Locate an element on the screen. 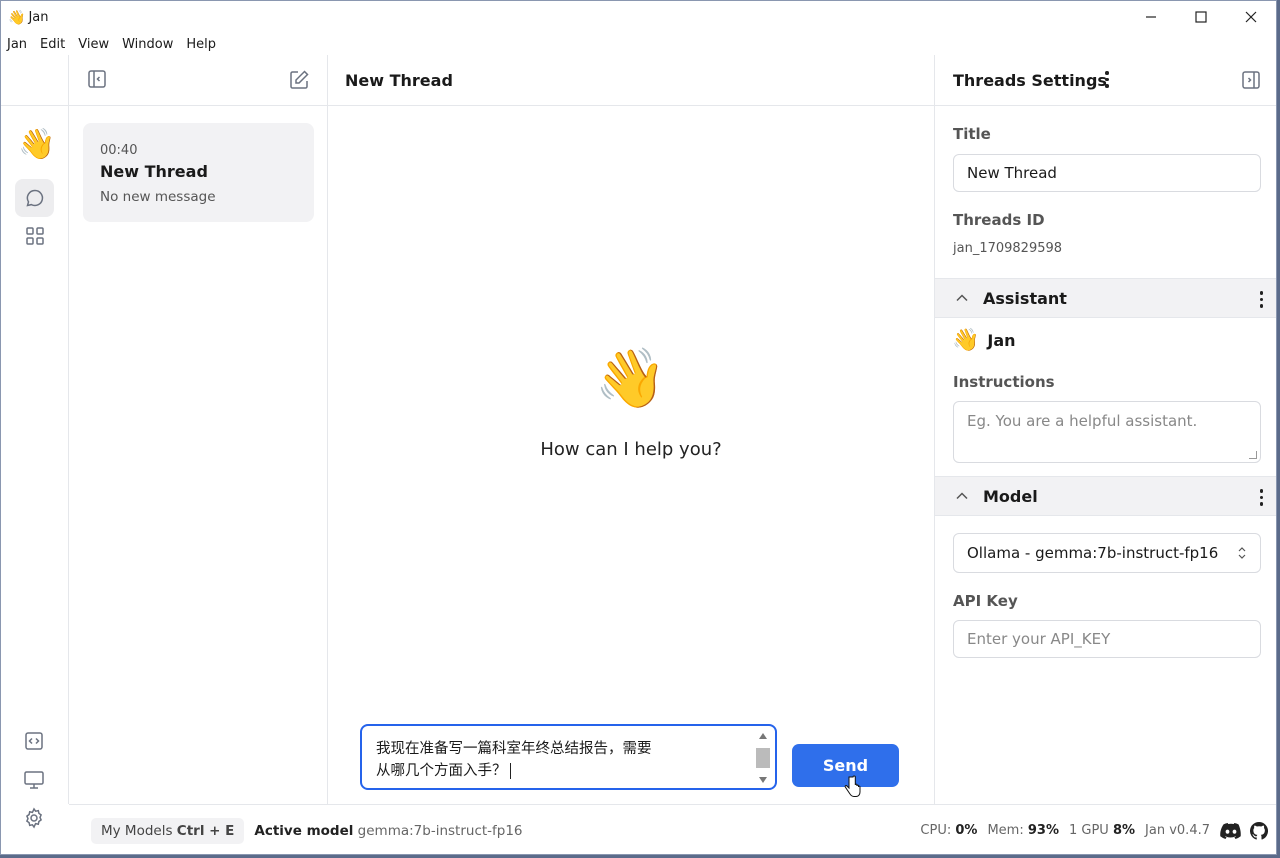 The width and height of the screenshot is (1280, 858). menu-bar: Jan Edit View Window Help is located at coordinates (111, 44).